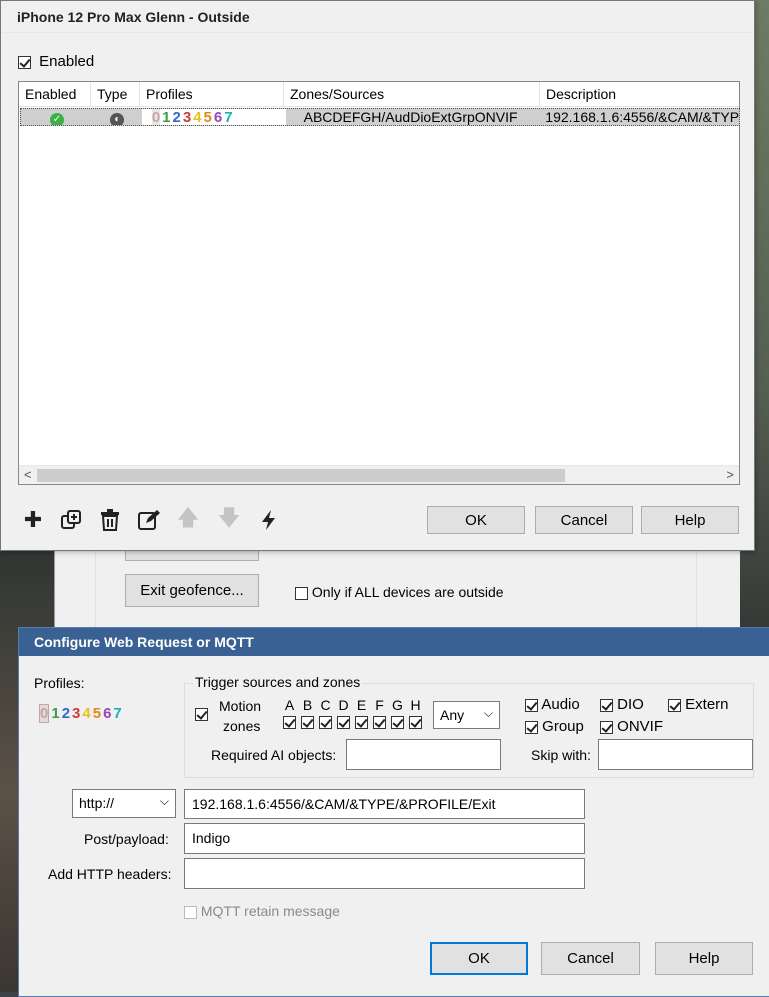 The height and width of the screenshot is (997, 769). What do you see at coordinates (289, 705) in the screenshot?
I see `zone-letter: A` at bounding box center [289, 705].